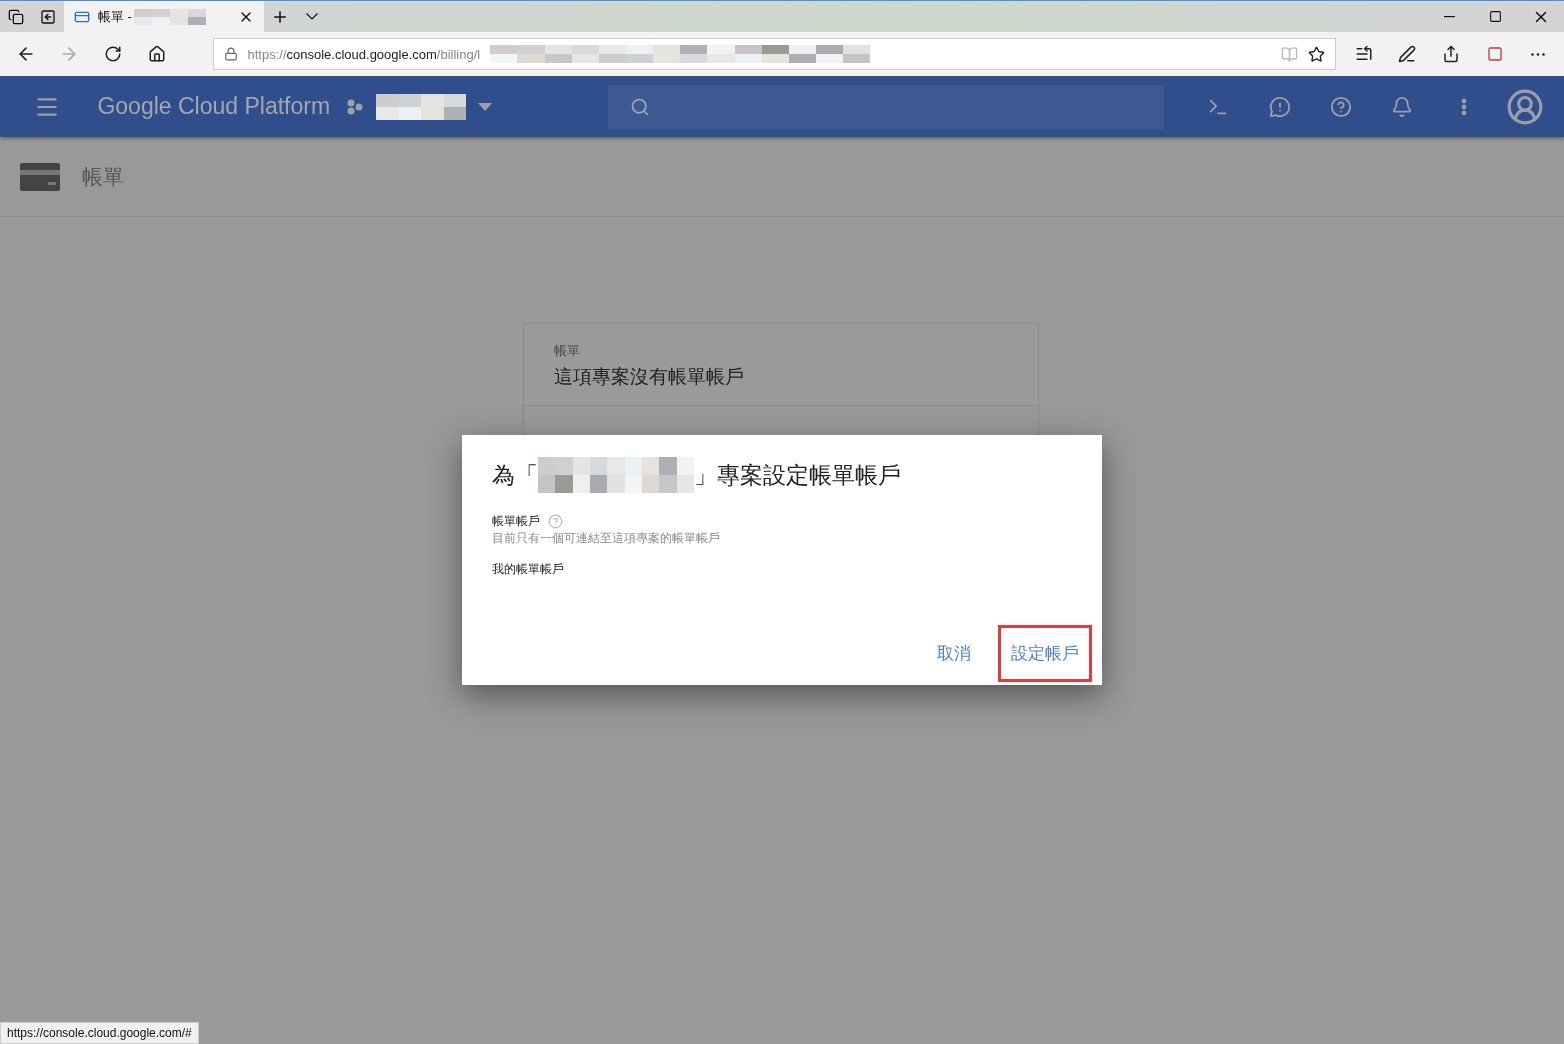 The height and width of the screenshot is (1044, 1564). I want to click on field-hint: 目前只有一個可連結至這項專案的帳單帳戶, so click(606, 538).